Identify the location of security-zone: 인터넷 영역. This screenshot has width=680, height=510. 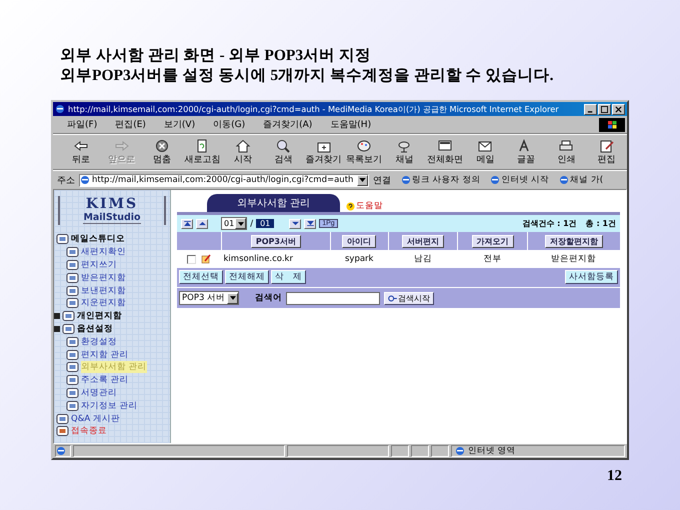
(538, 451).